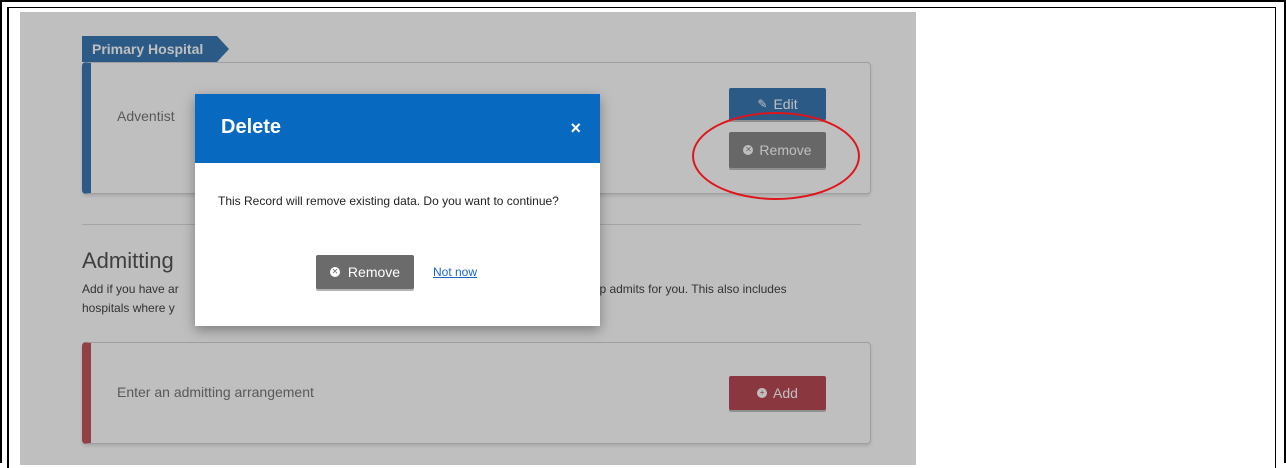 This screenshot has height=468, width=1286. I want to click on x-circle-icon: ✕, so click(334, 272).